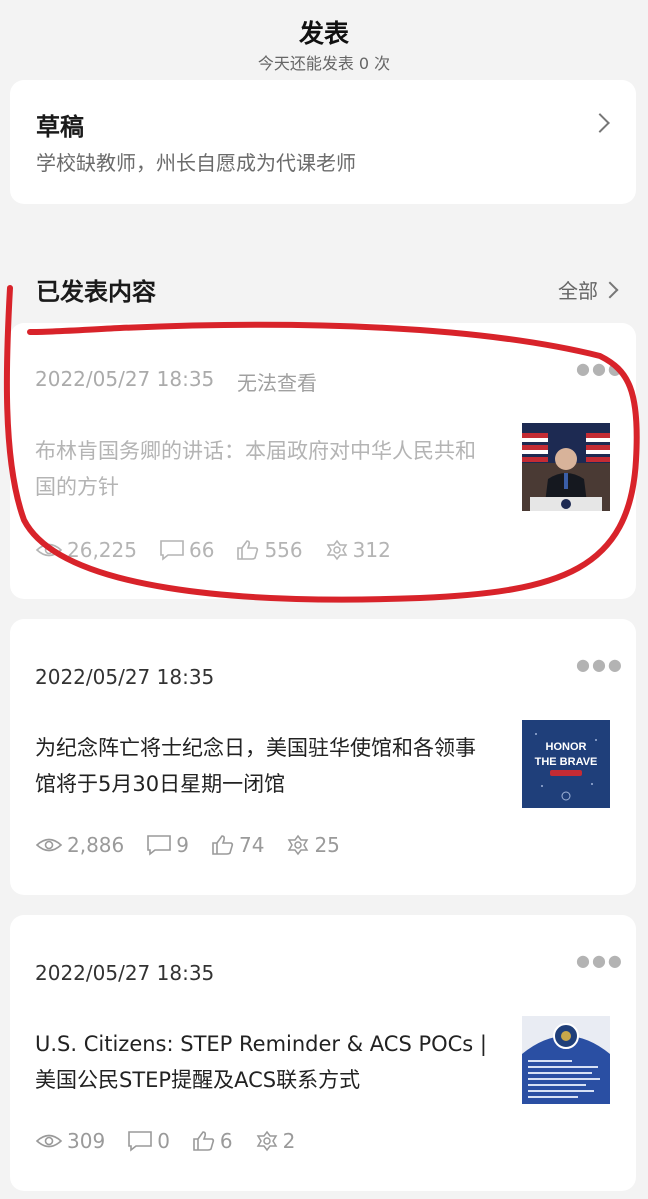 Image resolution: width=648 pixels, height=1199 pixels. I want to click on post-title: 为纪念阵亡将士纪念日，美国驻华使馆和各领事馆将于5月30日星期一闭馆, so click(255, 766).